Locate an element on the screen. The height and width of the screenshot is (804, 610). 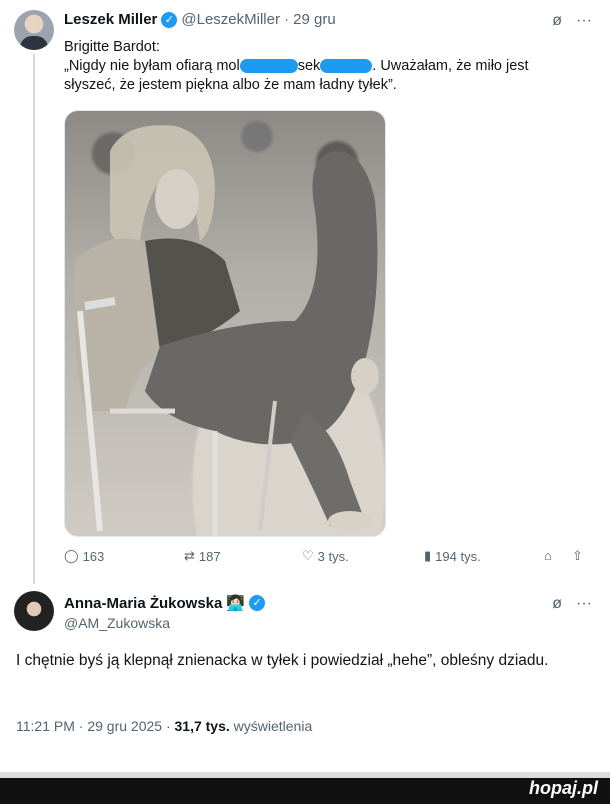
reply-count: 163 is located at coordinates (93, 556).